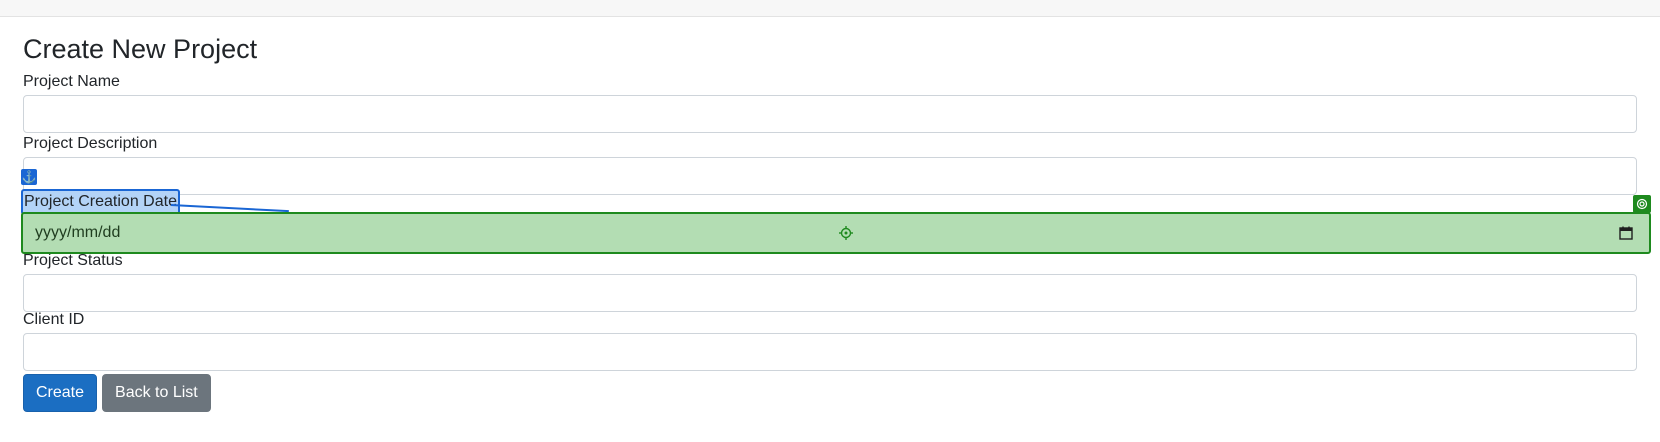  What do you see at coordinates (78, 232) in the screenshot?
I see `date-placeholder: yyyy/mm/dd` at bounding box center [78, 232].